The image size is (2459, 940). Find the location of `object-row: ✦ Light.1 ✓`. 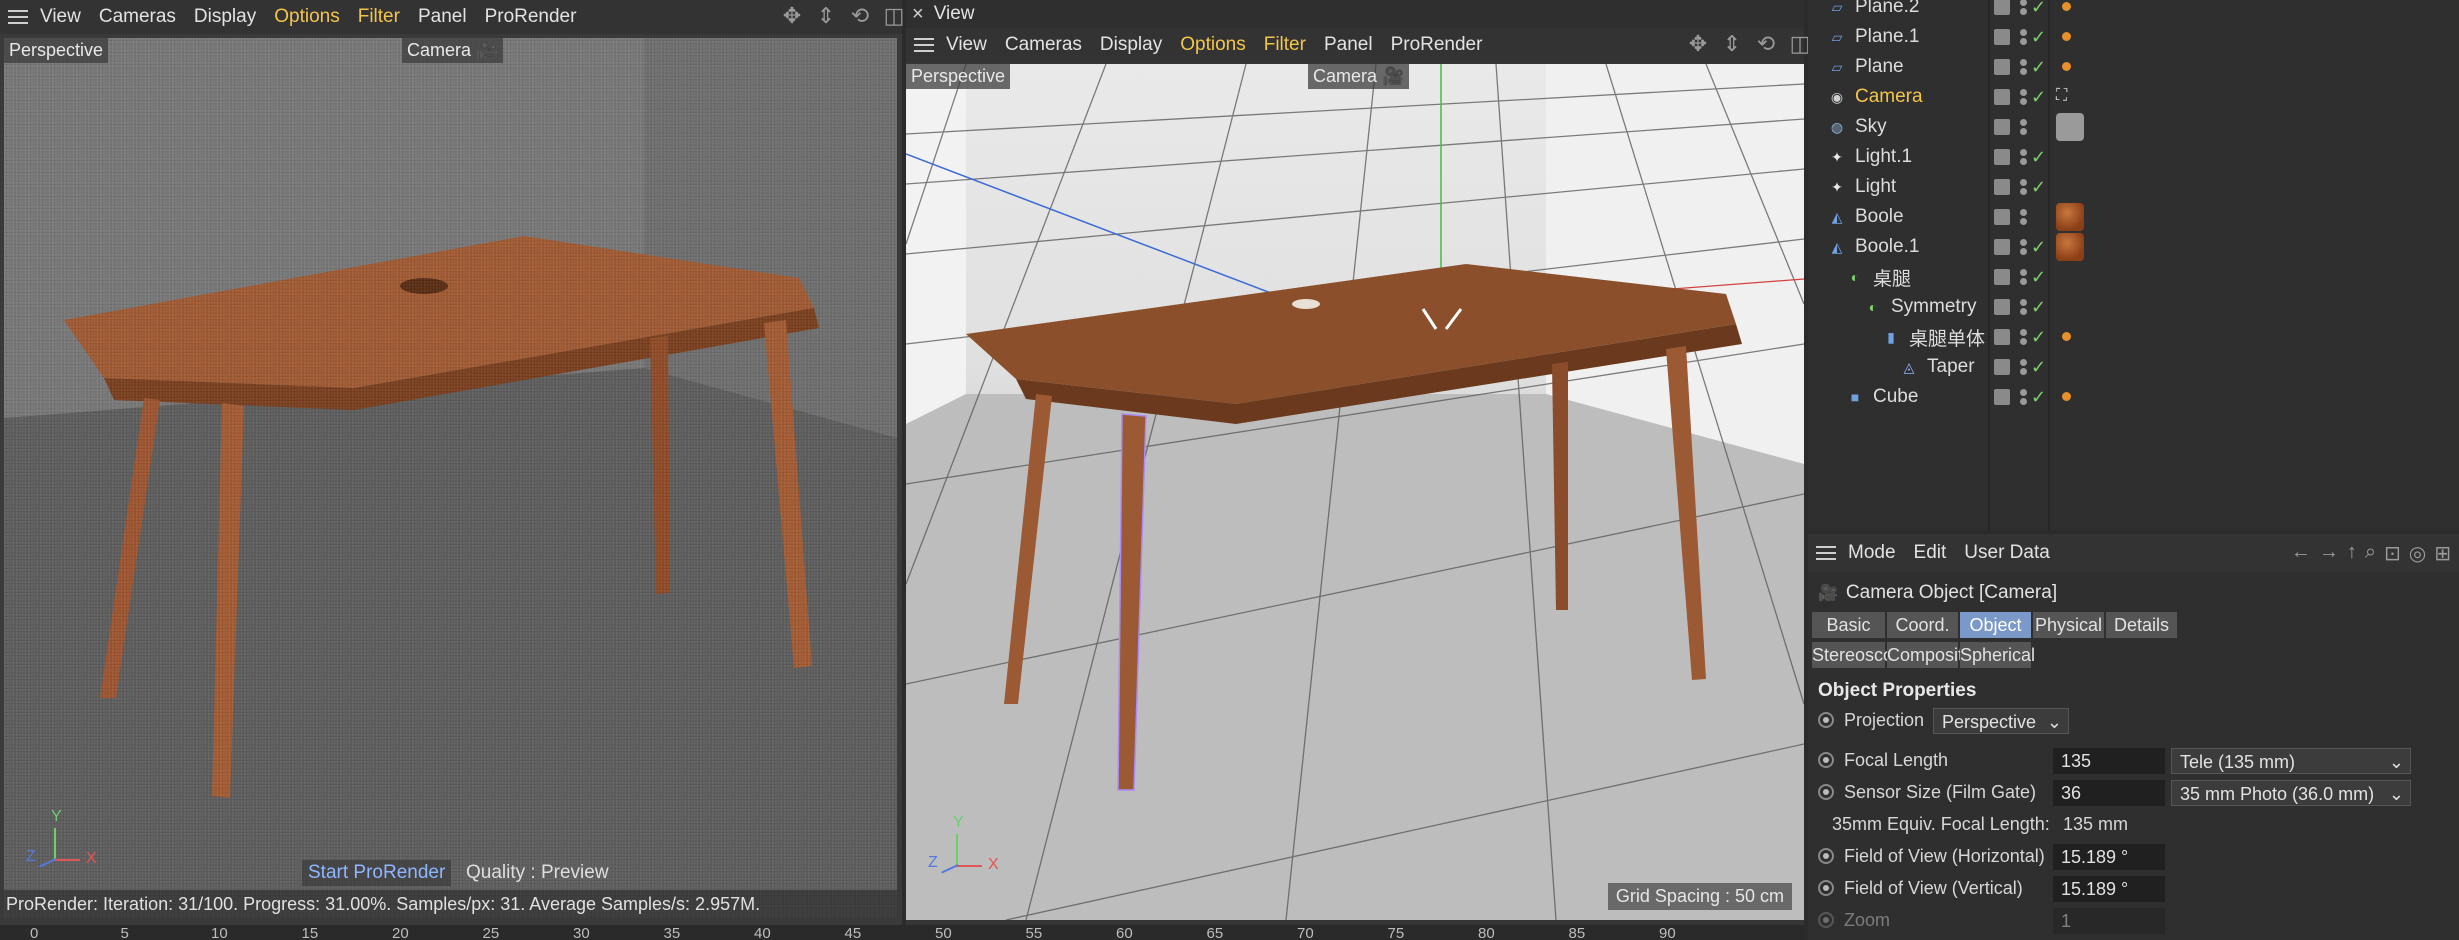

object-row: ✦ Light.1 ✓ is located at coordinates (2133, 157).